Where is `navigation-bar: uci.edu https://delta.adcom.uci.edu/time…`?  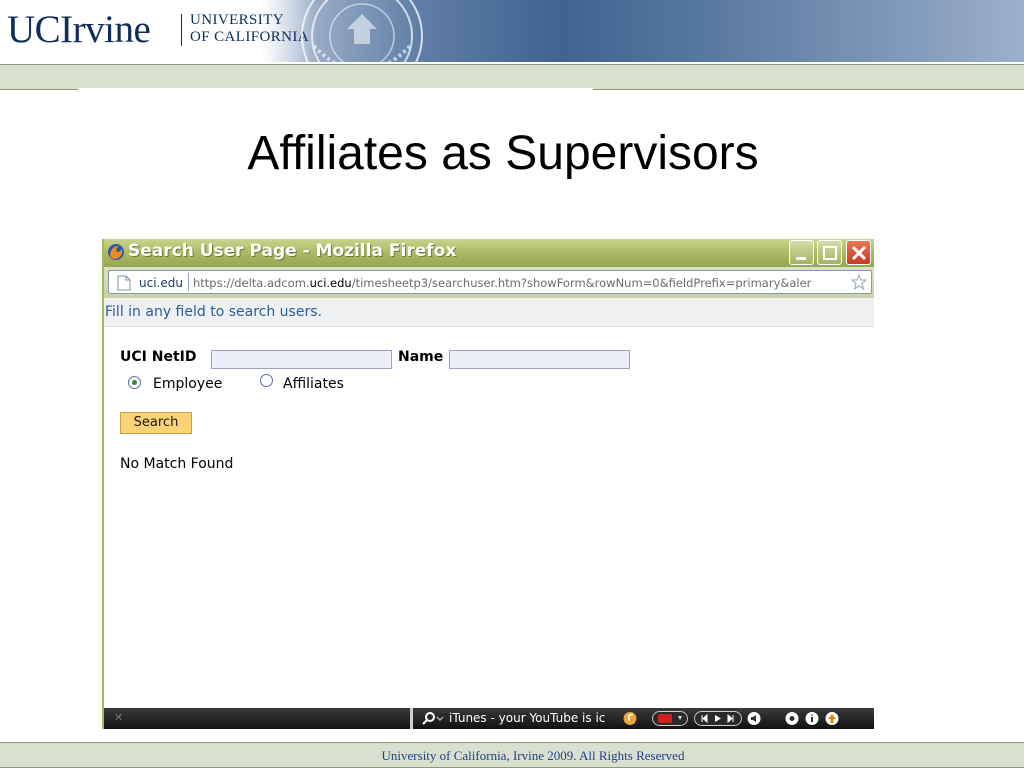
navigation-bar: uci.edu https://delta.adcom.uci.edu/time… is located at coordinates (489, 282).